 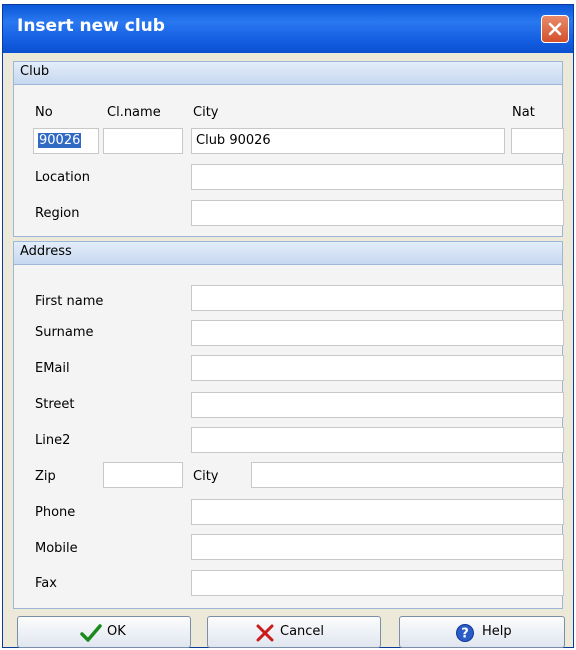 What do you see at coordinates (69, 301) in the screenshot?
I see `first-name-label: First name` at bounding box center [69, 301].